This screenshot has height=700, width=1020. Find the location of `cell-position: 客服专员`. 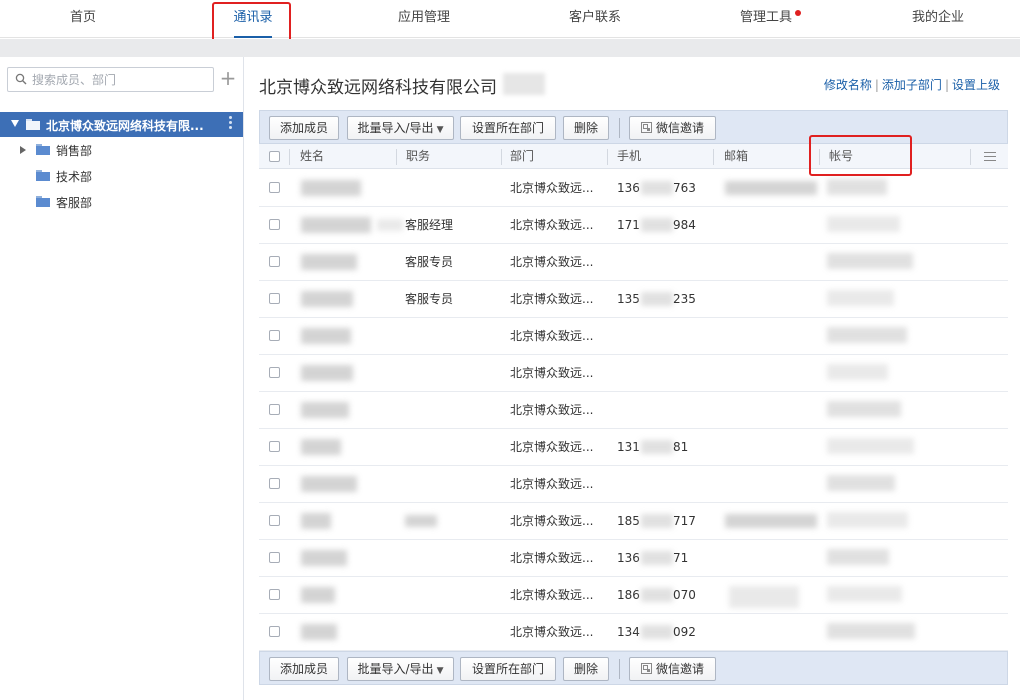

cell-position: 客服专员 is located at coordinates (429, 262).